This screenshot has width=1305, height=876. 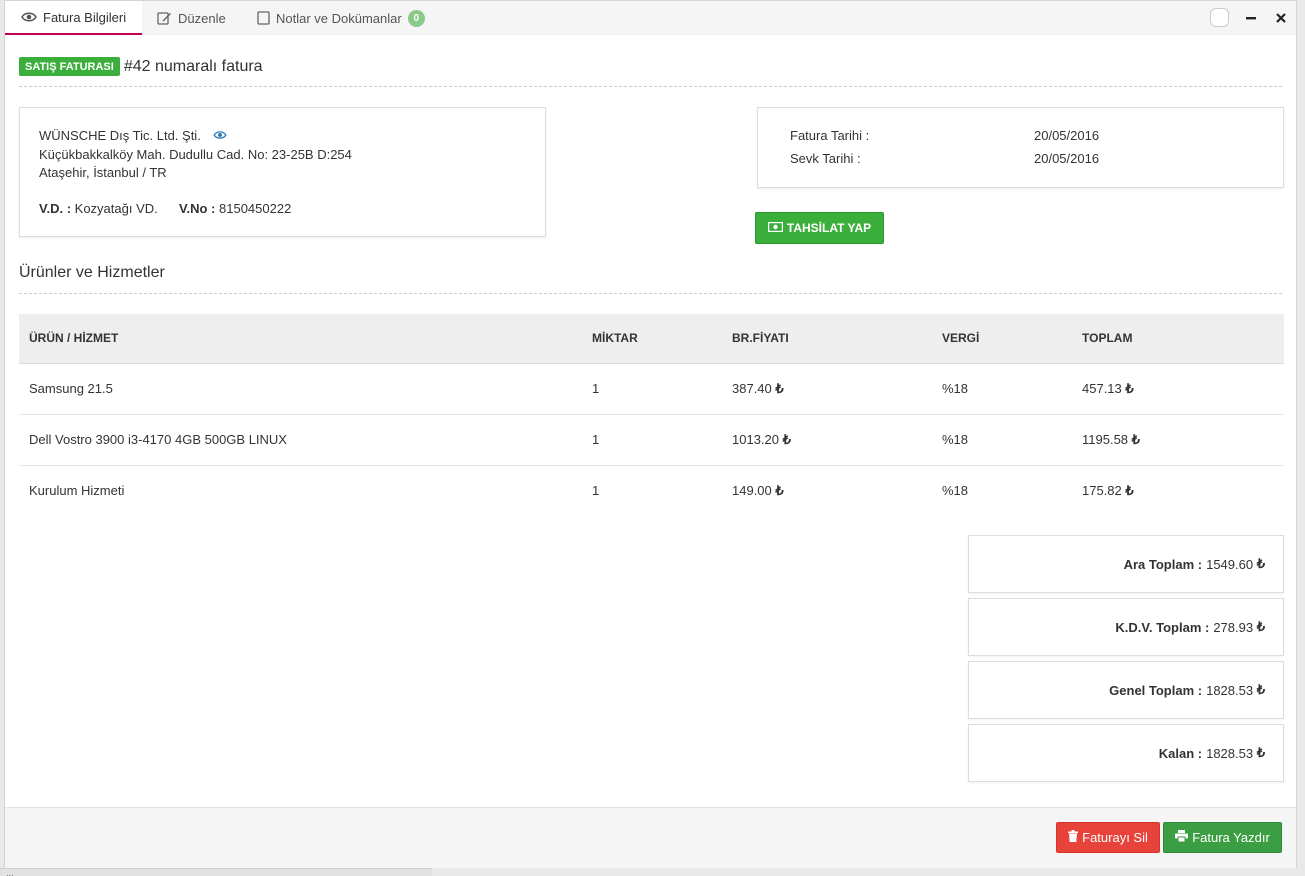 I want to click on minimize-icon, so click(x=1251, y=18).